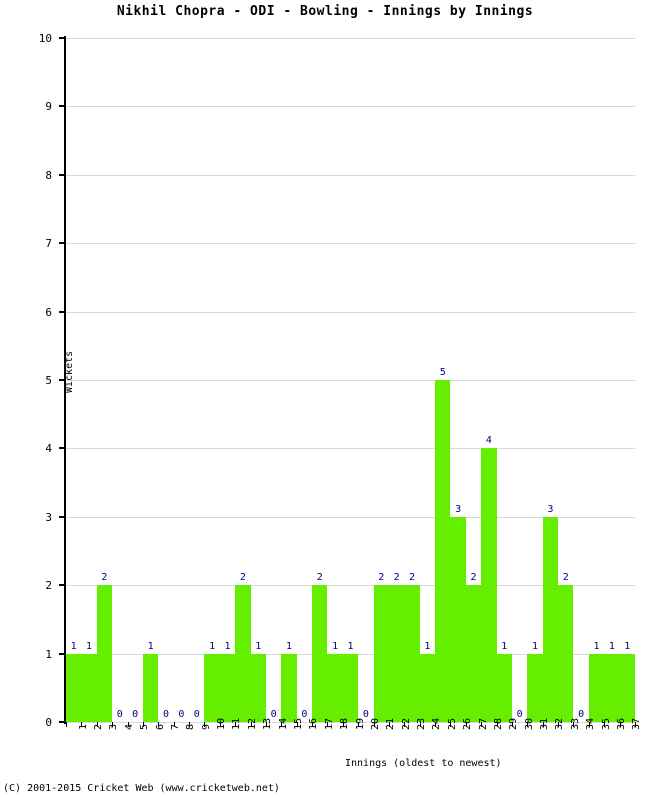 Image resolution: width=650 pixels, height=800 pixels. Describe the element at coordinates (375, 723) in the screenshot. I see `x-tick-label: 20` at that location.